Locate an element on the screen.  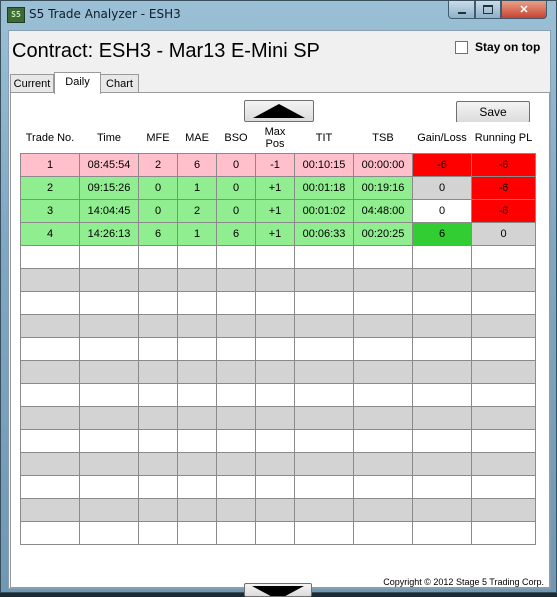
table-row: 3 14:04:45 0 2 0 +1 00:01:02 04:48:00 0 -6 is located at coordinates (278, 211).